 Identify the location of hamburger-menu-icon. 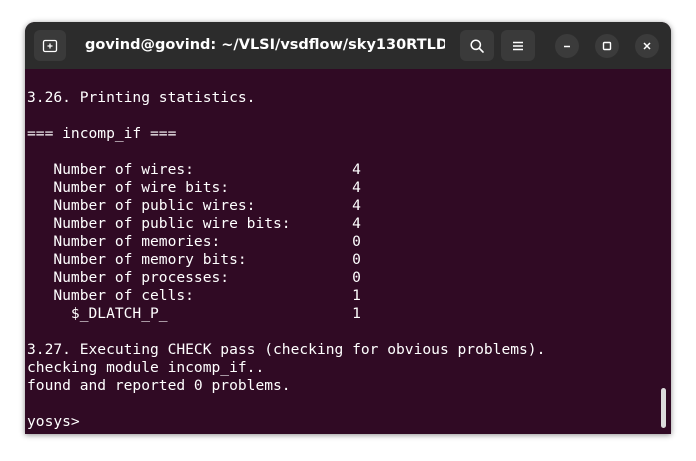
(518, 45).